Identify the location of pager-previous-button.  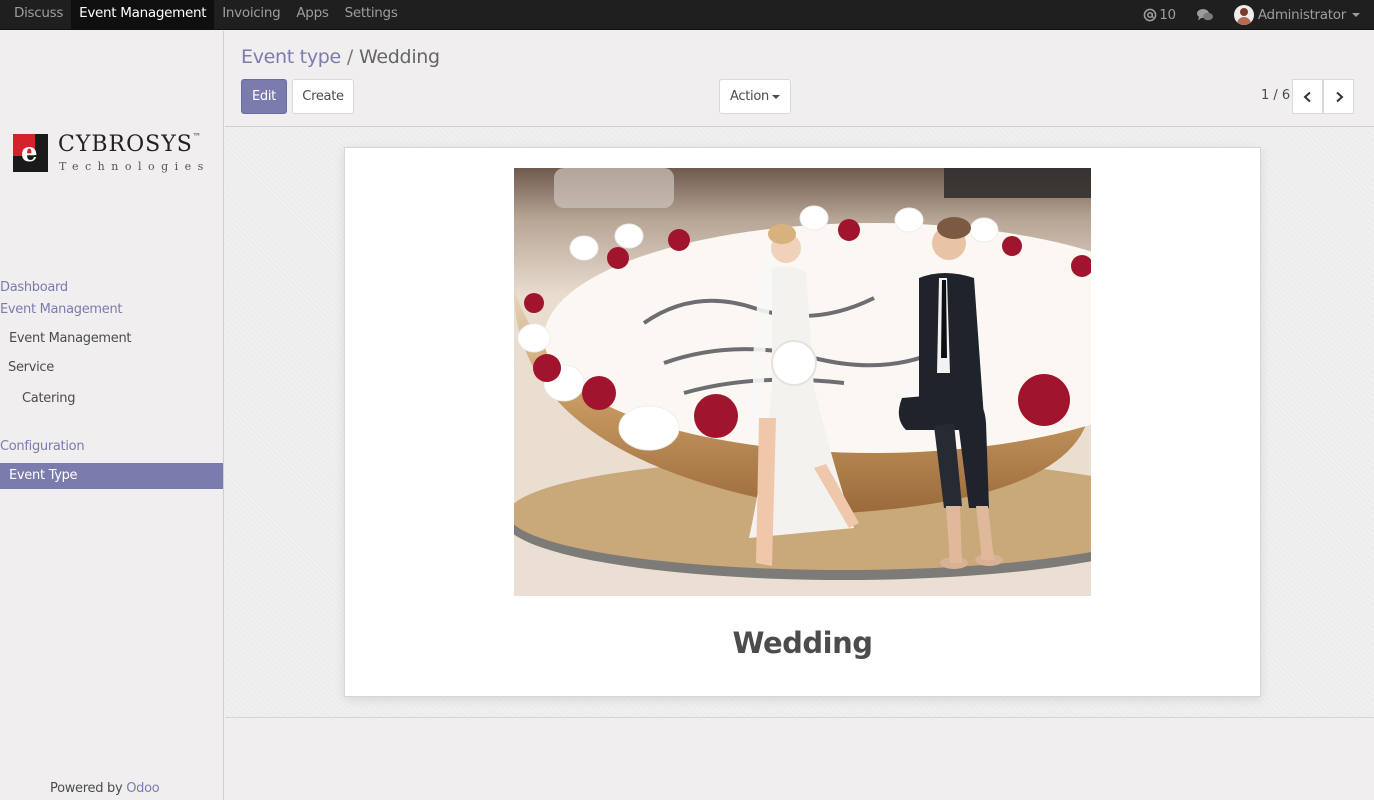
(1307, 96).